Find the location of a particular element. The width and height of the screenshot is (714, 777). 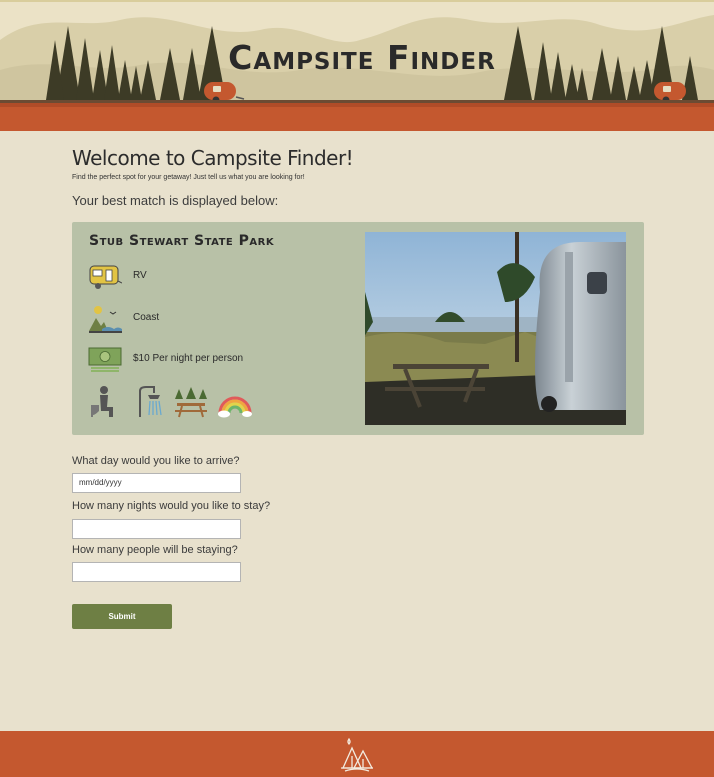

campsite-photo is located at coordinates (495, 328).